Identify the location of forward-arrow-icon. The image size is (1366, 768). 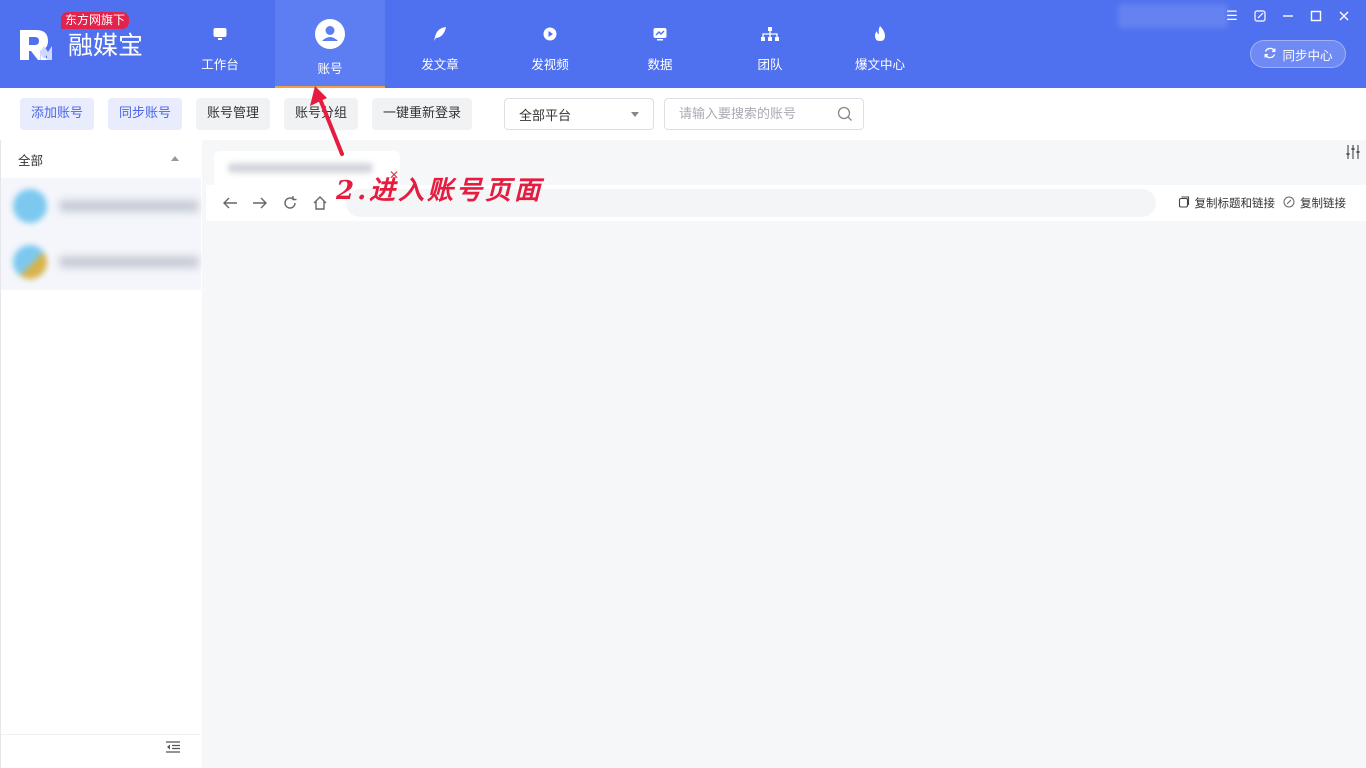
(260, 203).